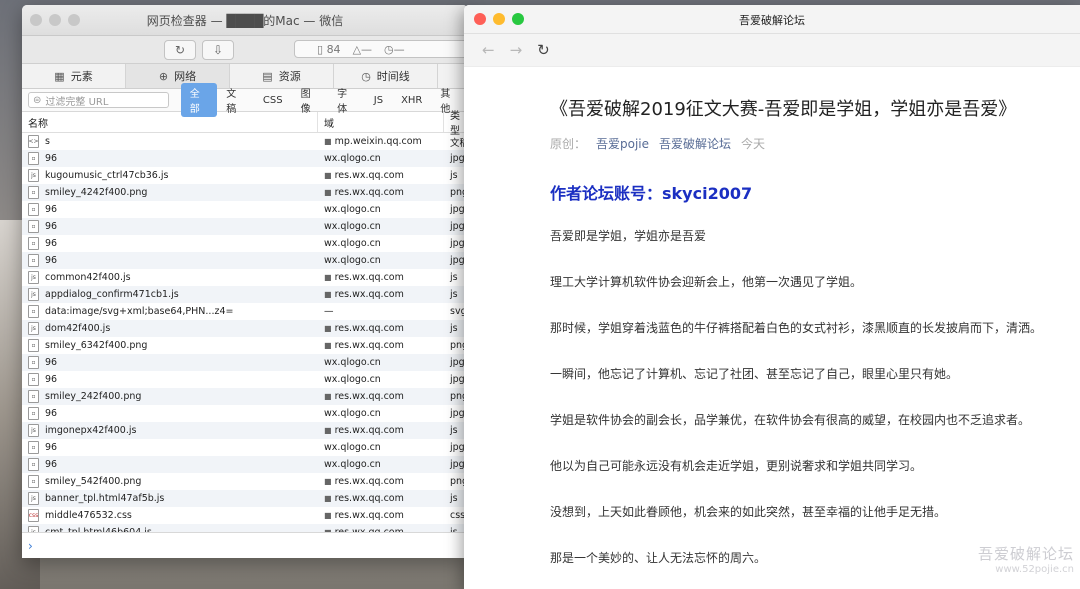  Describe the element at coordinates (488, 50) in the screenshot. I see `back-arrow-icon: ←` at that location.